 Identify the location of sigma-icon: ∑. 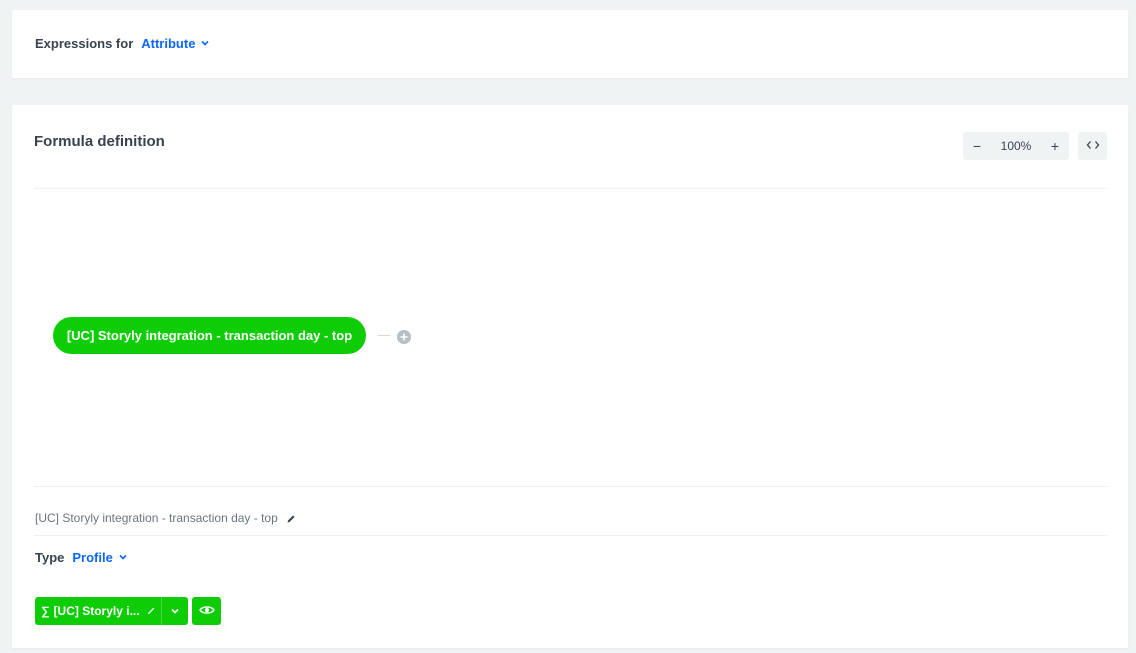
(45, 611).